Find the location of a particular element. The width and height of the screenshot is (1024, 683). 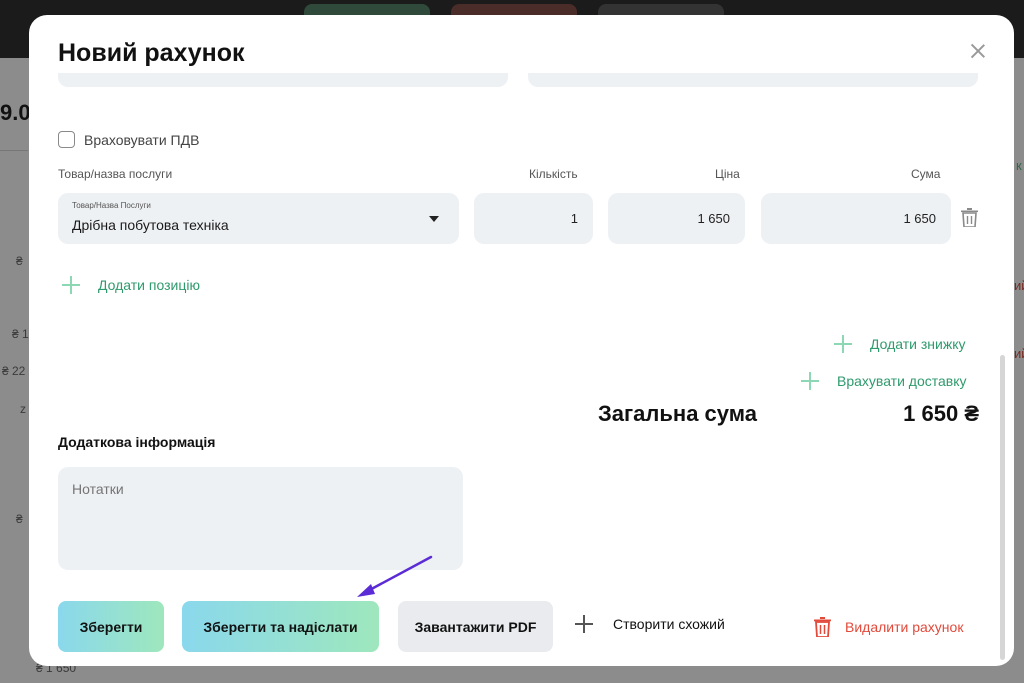

add-position-button: Додати позицію is located at coordinates (131, 285).